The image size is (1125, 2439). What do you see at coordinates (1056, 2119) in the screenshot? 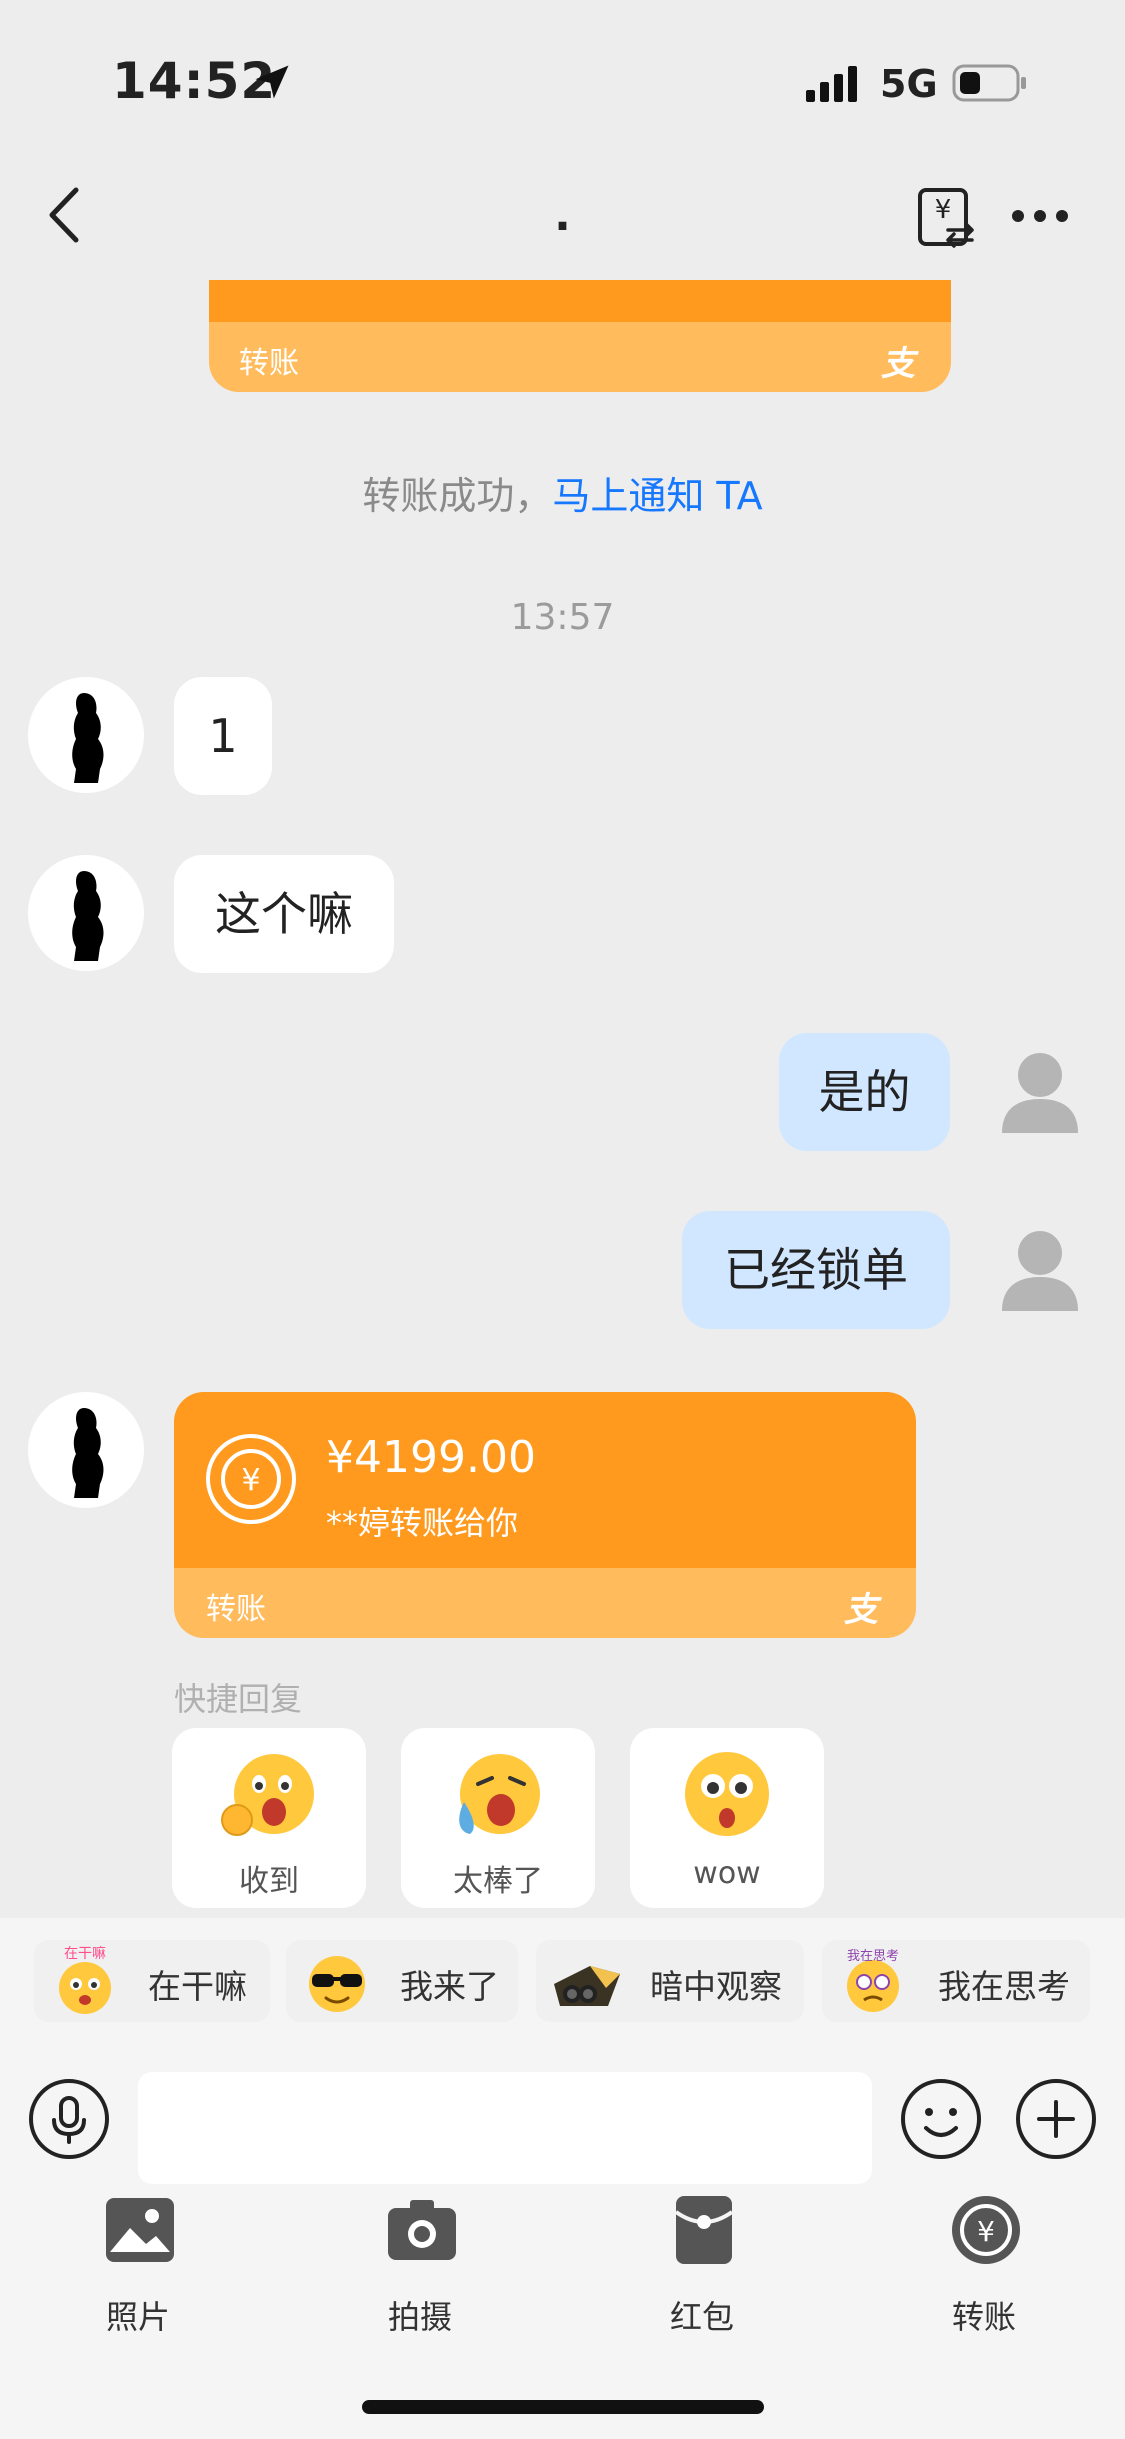
I see `plus-icon` at bounding box center [1056, 2119].